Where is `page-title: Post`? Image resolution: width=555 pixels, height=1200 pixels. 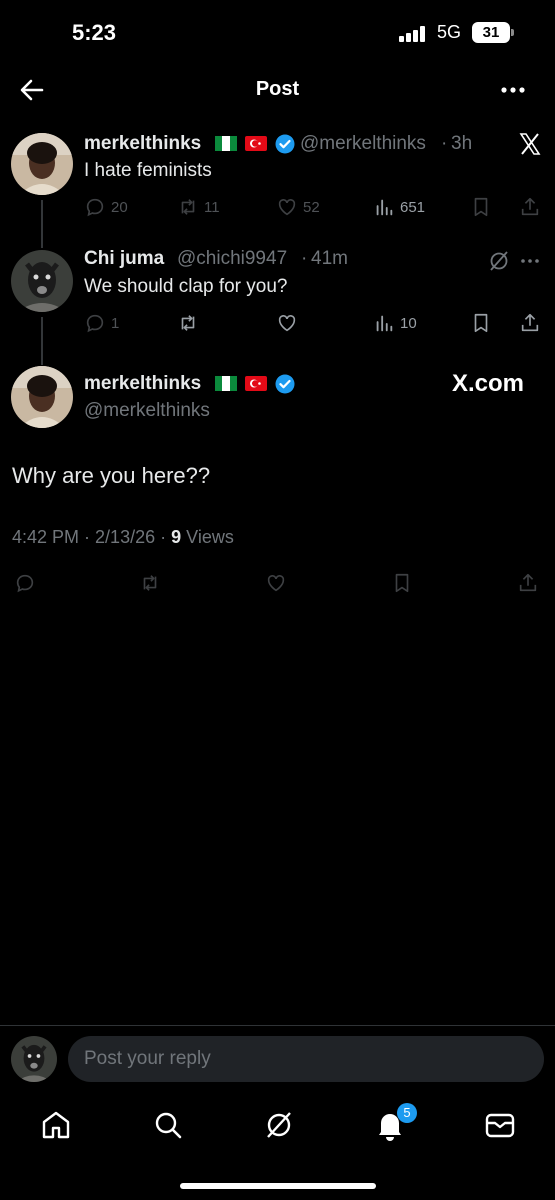
page-title: Post is located at coordinates (277, 89).